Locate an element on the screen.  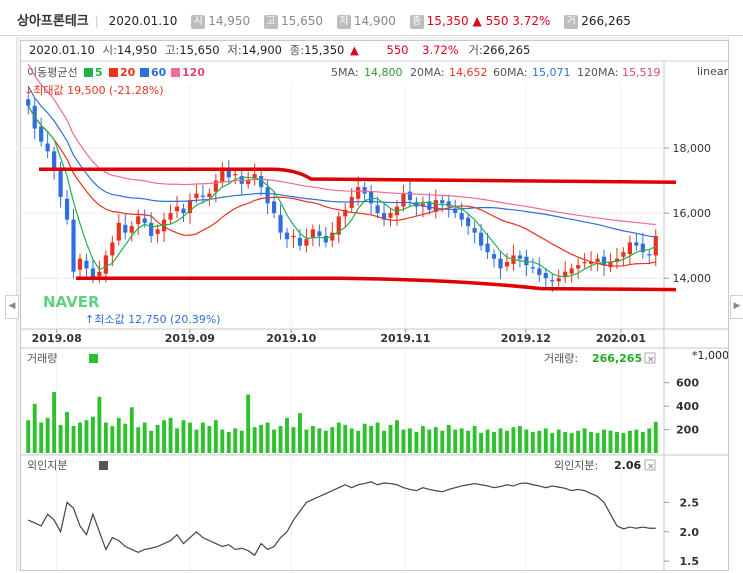
scale-mode-button: linear is located at coordinates (713, 71).